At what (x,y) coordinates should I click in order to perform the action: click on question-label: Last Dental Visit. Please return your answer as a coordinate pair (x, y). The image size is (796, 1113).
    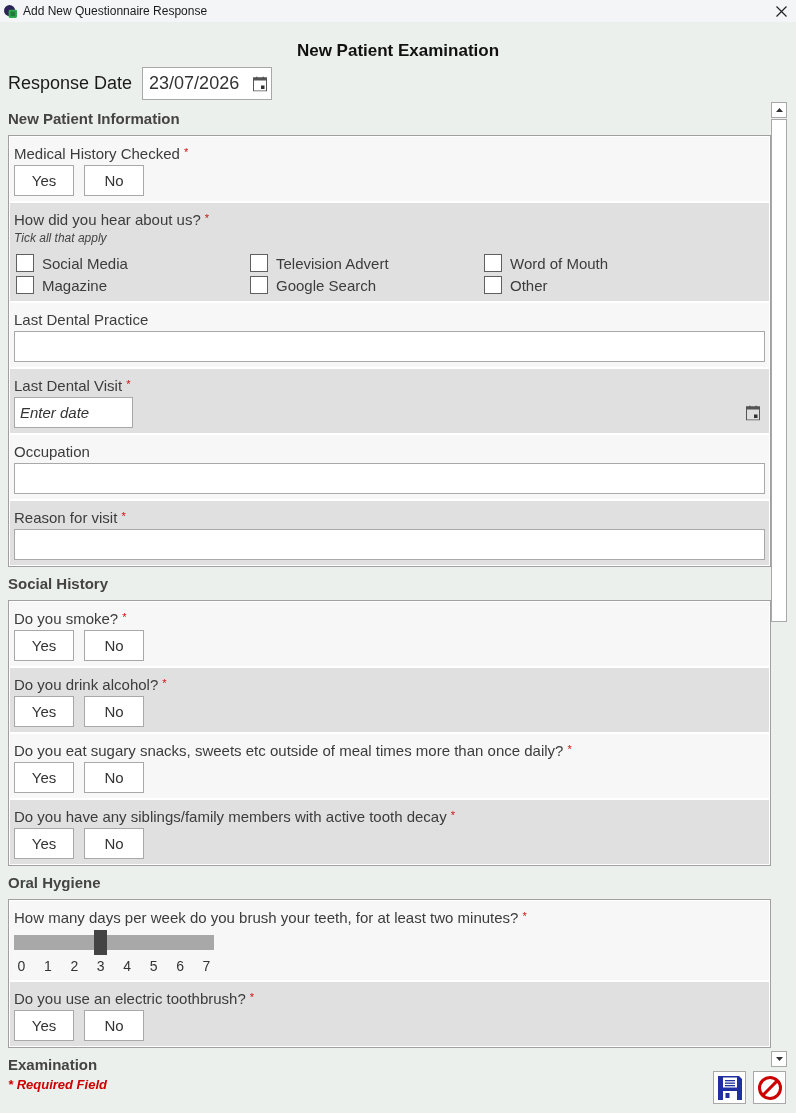
    Looking at the image, I should click on (68, 386).